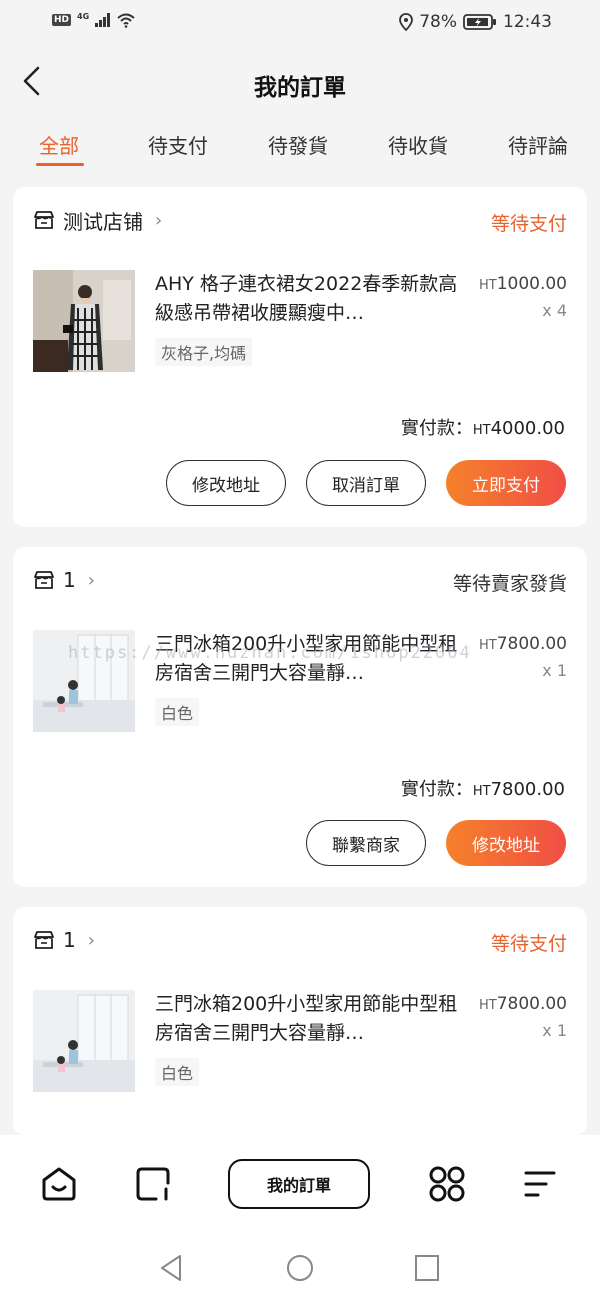 This screenshot has height=1300, width=600. I want to click on grid-icon, so click(447, 1184).